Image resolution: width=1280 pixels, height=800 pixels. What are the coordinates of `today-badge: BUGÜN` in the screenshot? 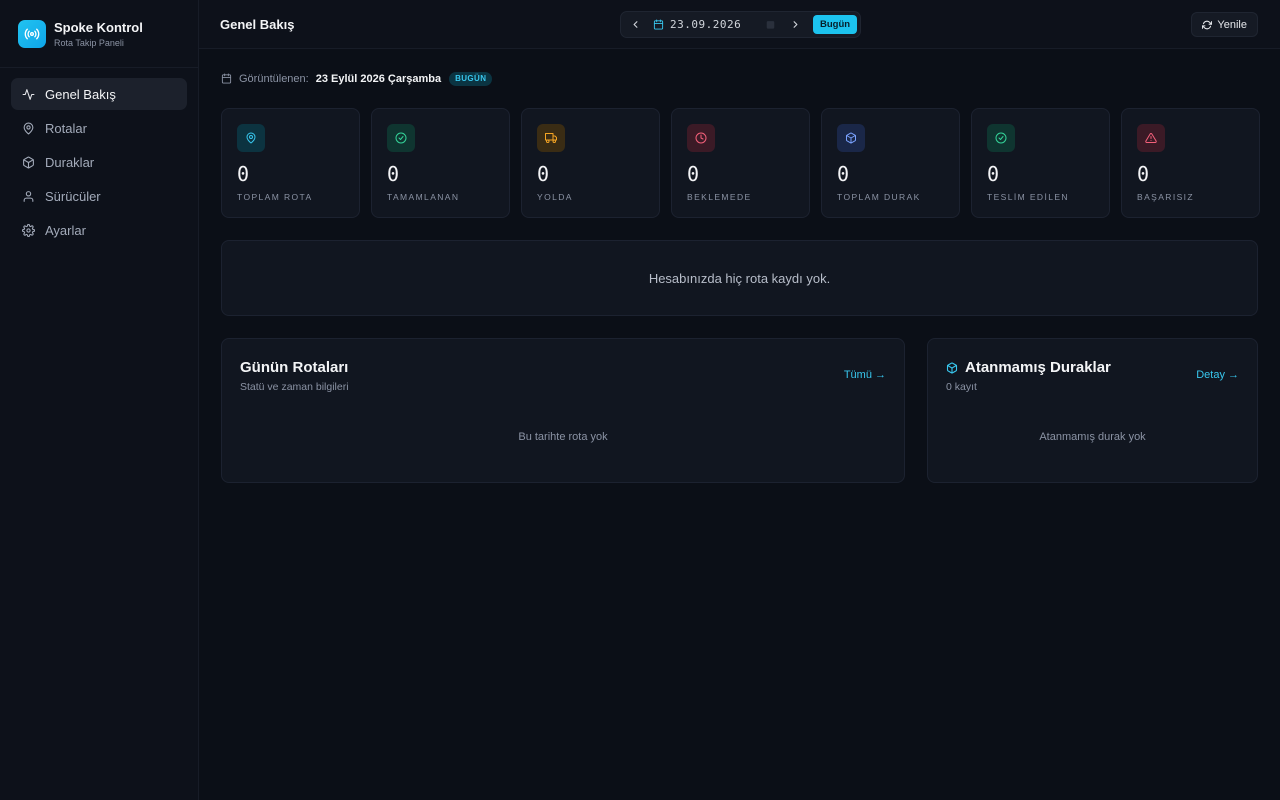 It's located at (471, 78).